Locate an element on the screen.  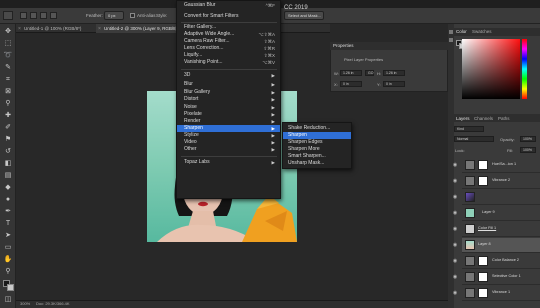
layer-row is located at coordinates (501, 197).